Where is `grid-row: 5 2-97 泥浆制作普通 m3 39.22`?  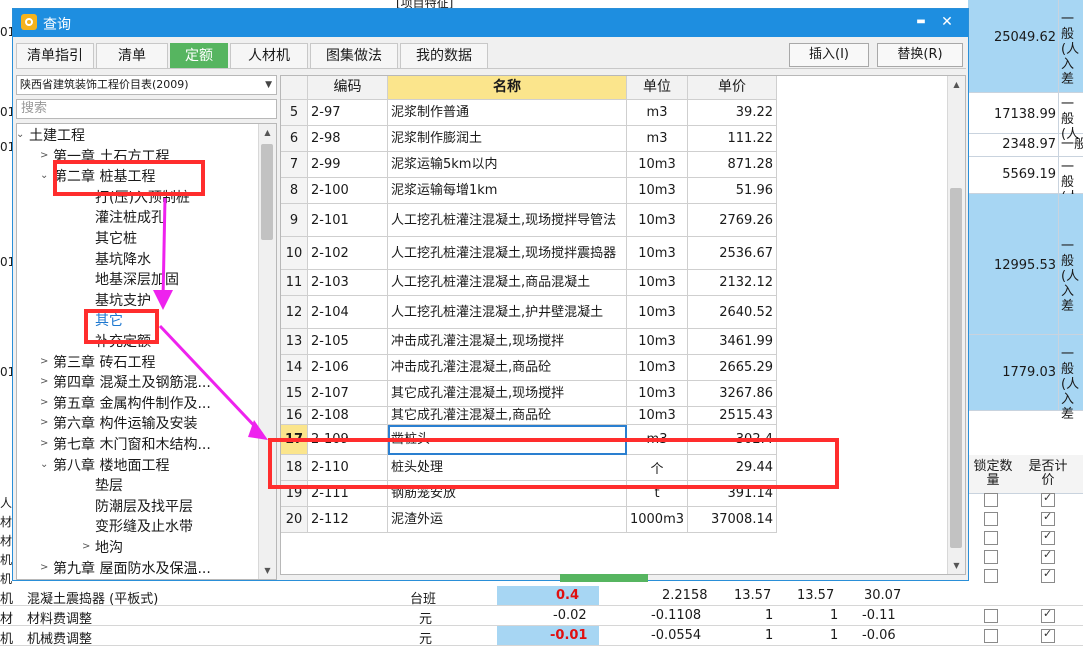 grid-row: 5 2-97 泥浆制作普通 m3 39.22 is located at coordinates (529, 113).